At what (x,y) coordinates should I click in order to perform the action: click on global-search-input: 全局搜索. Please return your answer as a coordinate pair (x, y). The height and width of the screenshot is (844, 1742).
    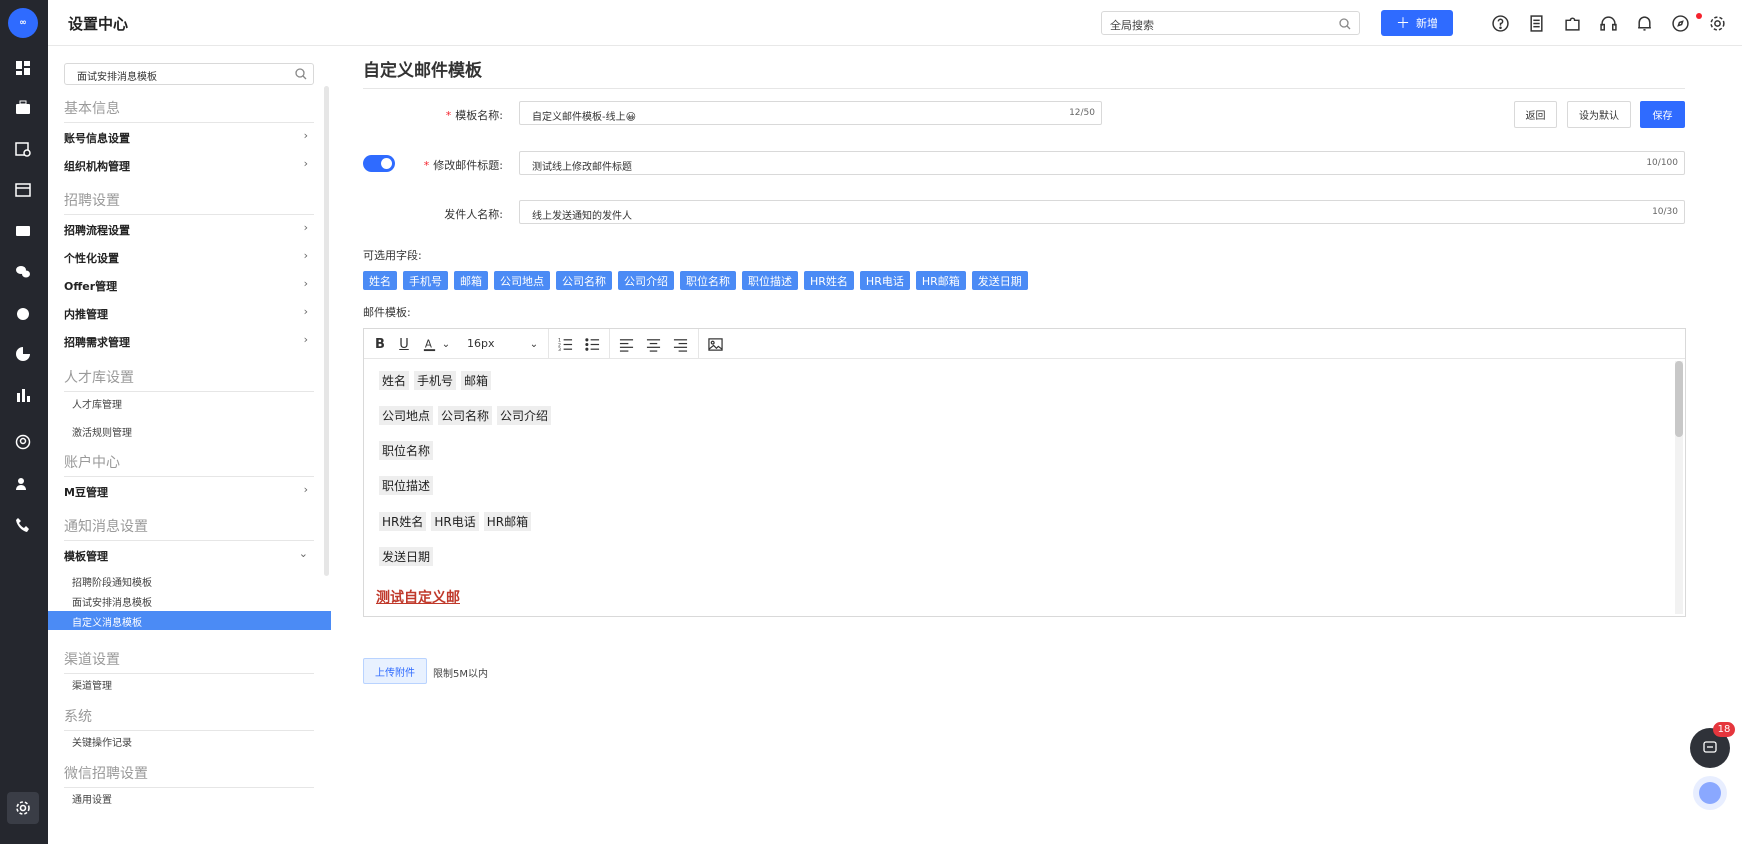
    Looking at the image, I should click on (1230, 23).